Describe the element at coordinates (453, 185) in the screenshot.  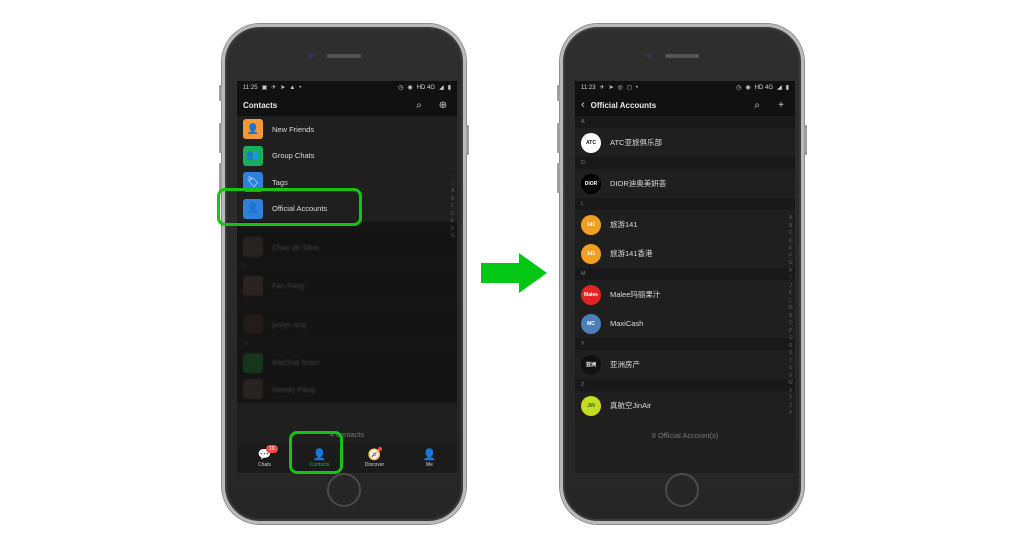
I see `index-letter: ☆` at that location.